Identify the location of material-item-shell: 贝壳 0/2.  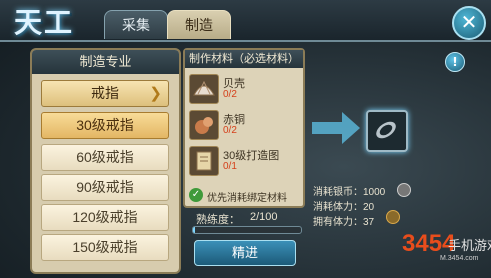
(244, 89).